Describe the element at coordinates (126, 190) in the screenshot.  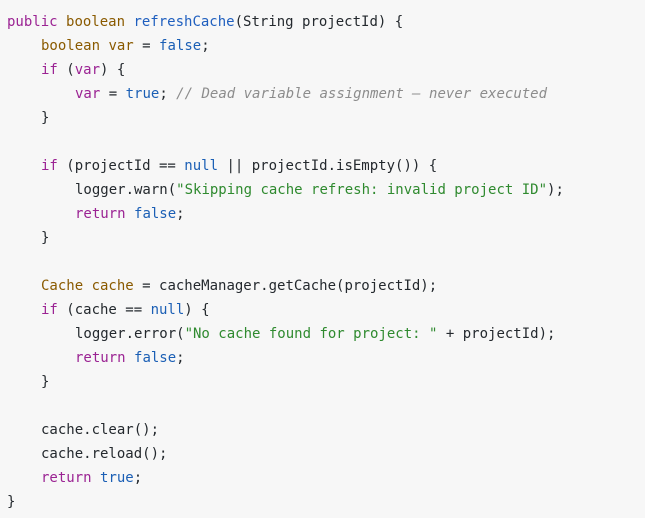
I see `code-token: logger.warn(` at that location.